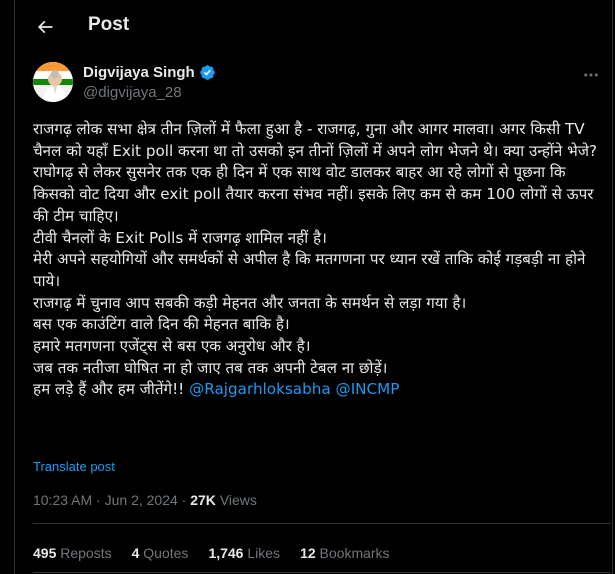  I want to click on post-meta: 10:23 AM · Jun 2, 2024 · 27K Views, so click(145, 500).